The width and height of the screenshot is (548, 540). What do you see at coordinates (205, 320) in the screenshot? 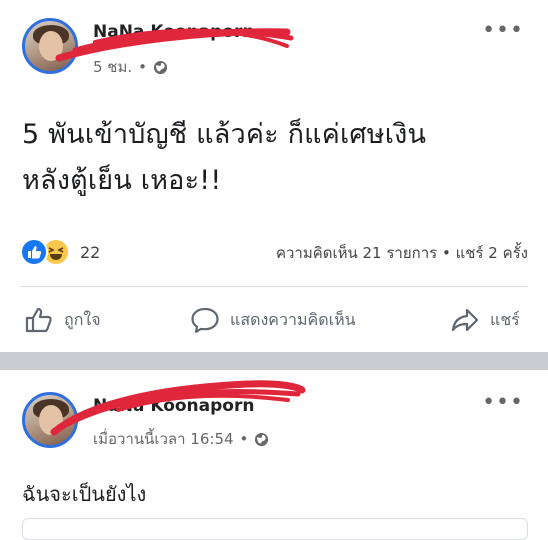
I see `comment-bubble-icon` at bounding box center [205, 320].